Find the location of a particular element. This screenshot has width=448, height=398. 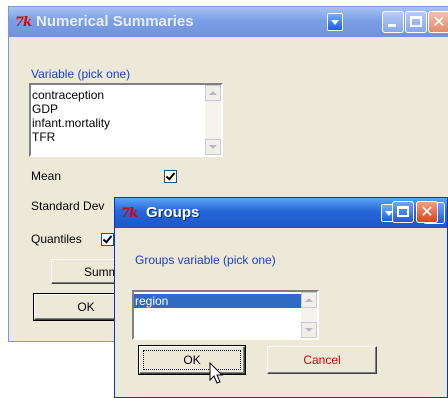

quantiles-checkbox is located at coordinates (107, 239).